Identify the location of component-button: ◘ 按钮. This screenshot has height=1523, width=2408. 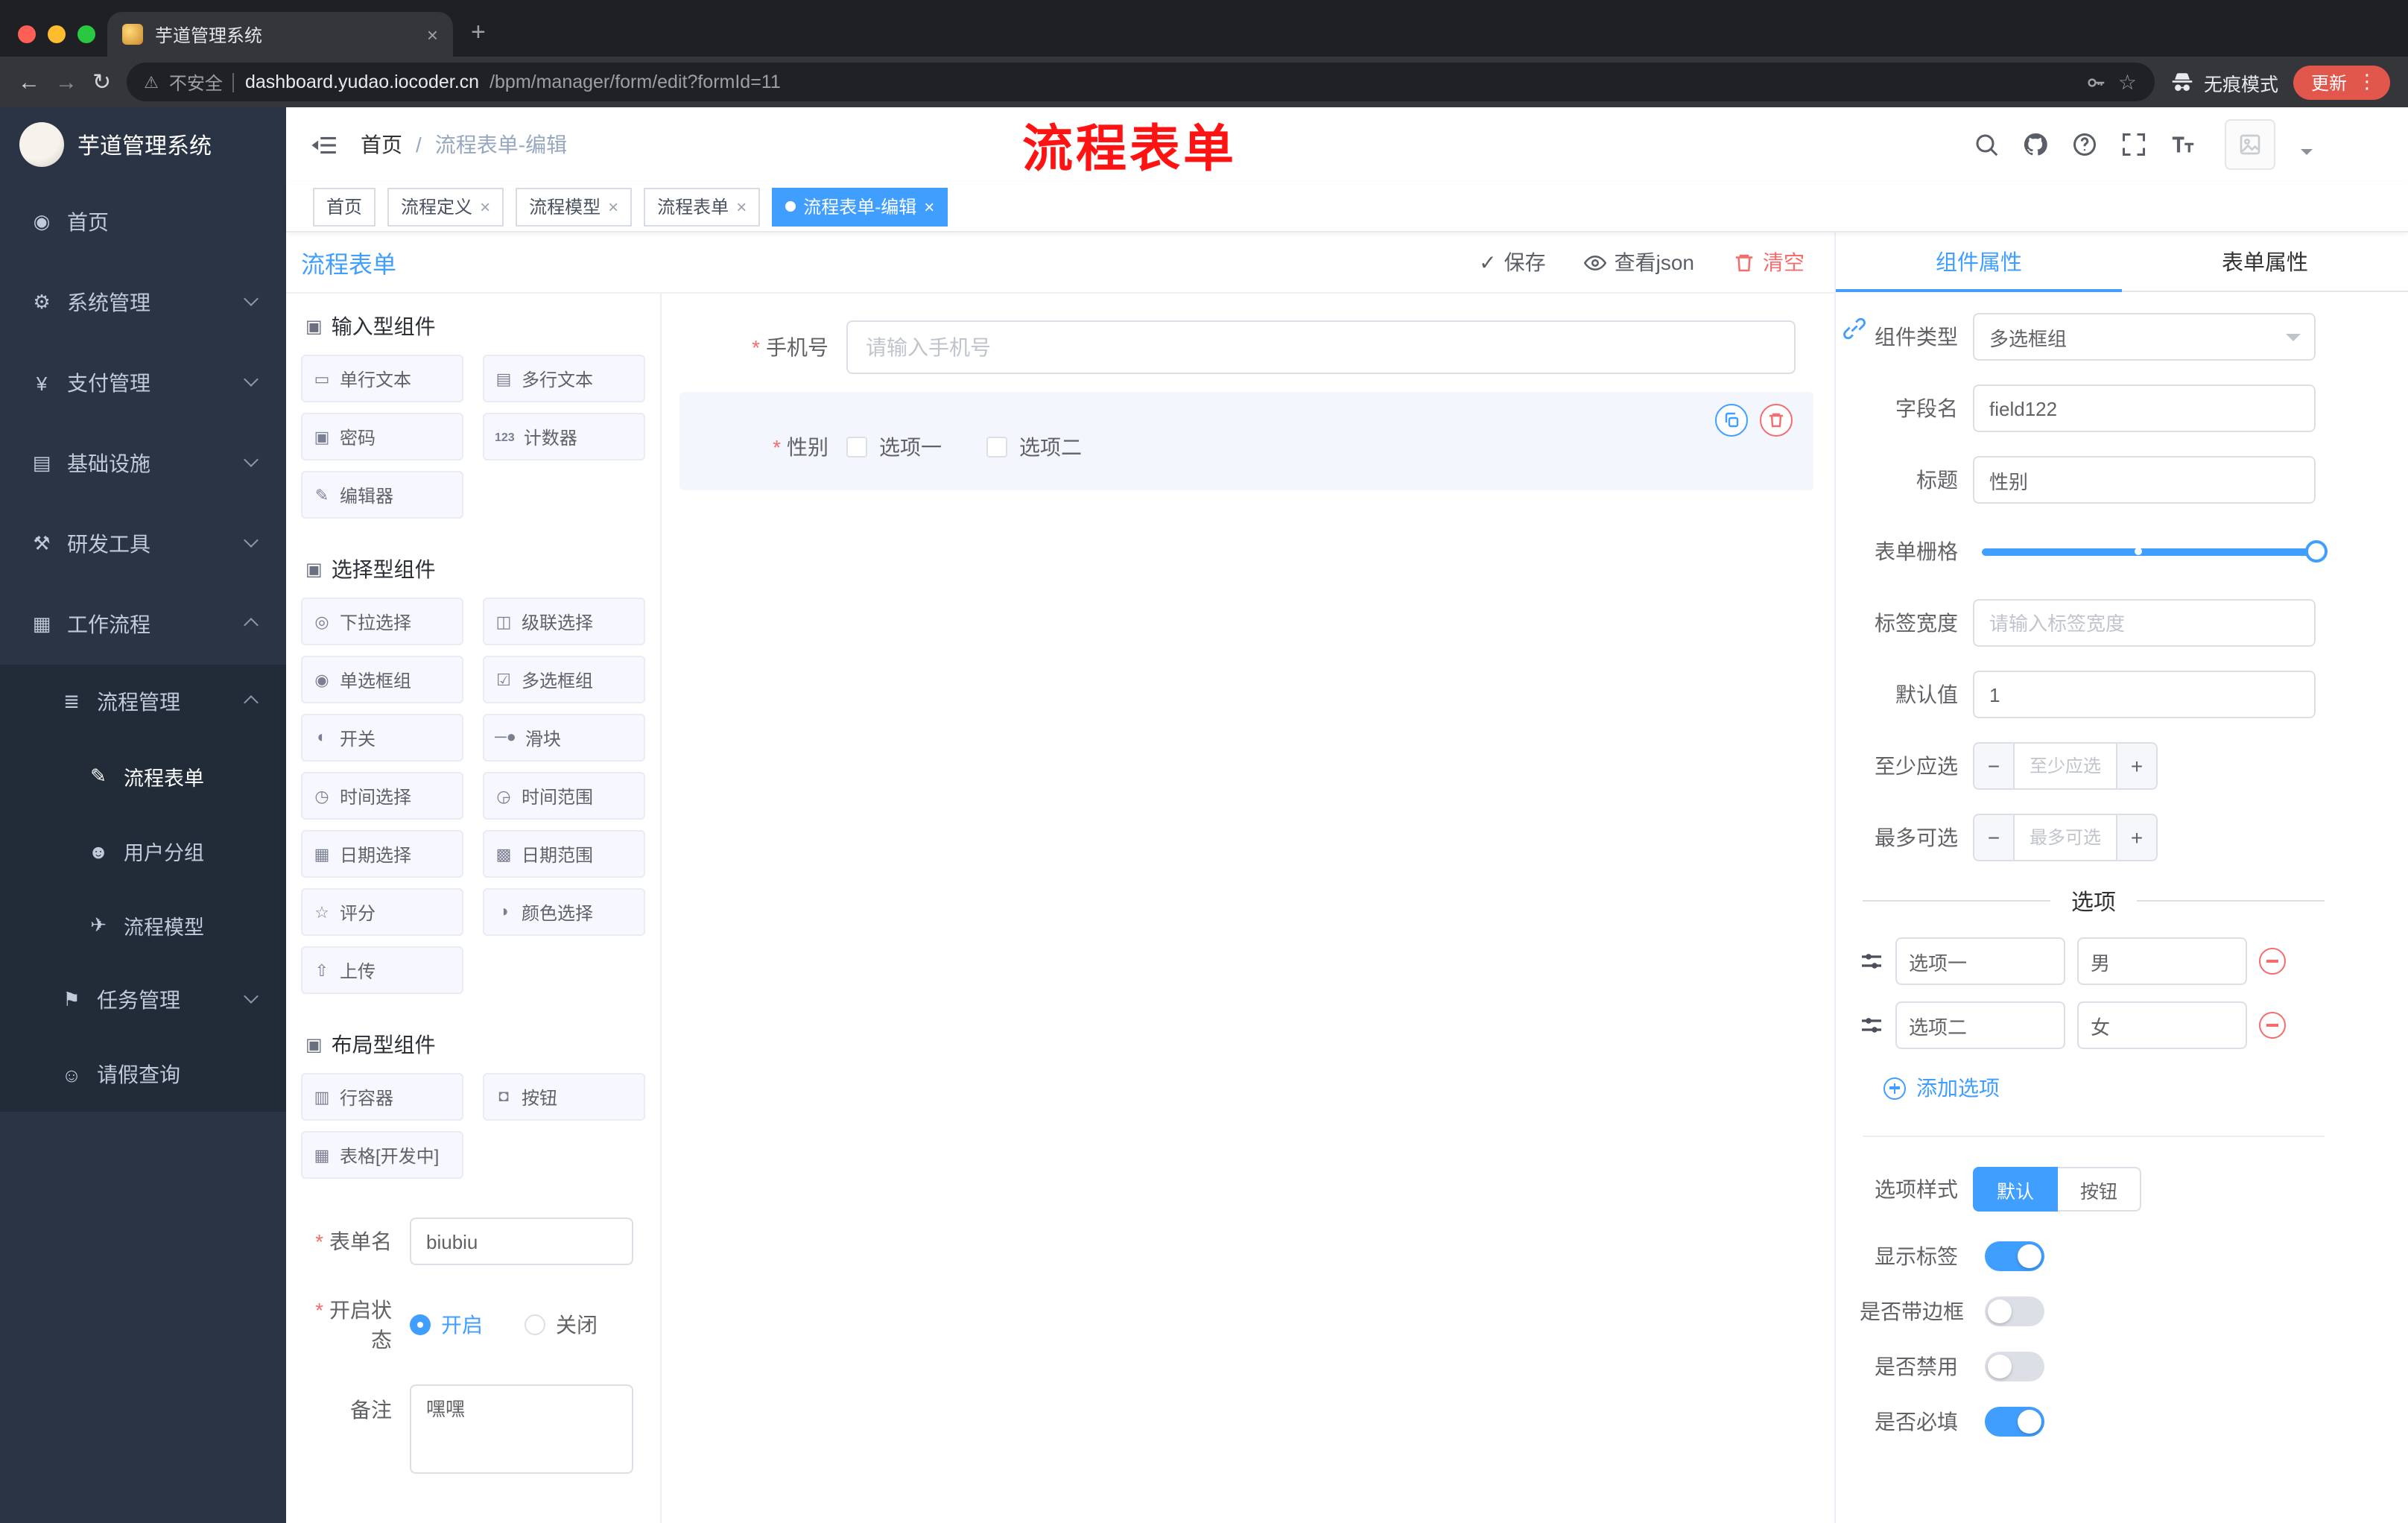
(564, 1097).